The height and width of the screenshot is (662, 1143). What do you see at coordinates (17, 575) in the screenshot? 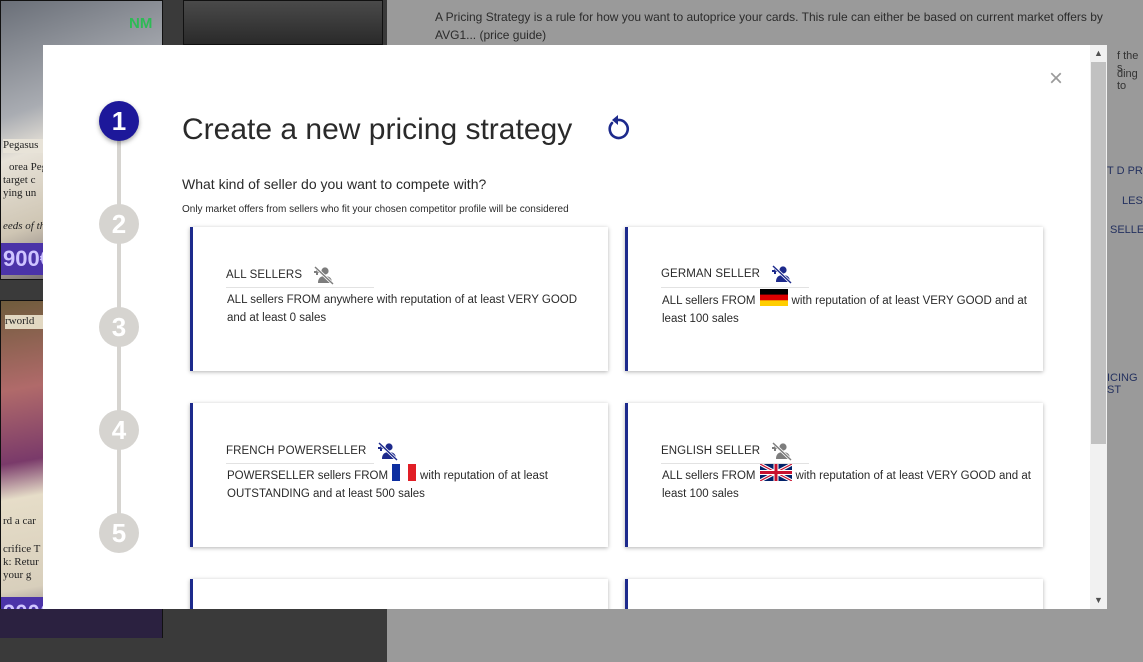
I see `card-text-line: your g` at bounding box center [17, 575].